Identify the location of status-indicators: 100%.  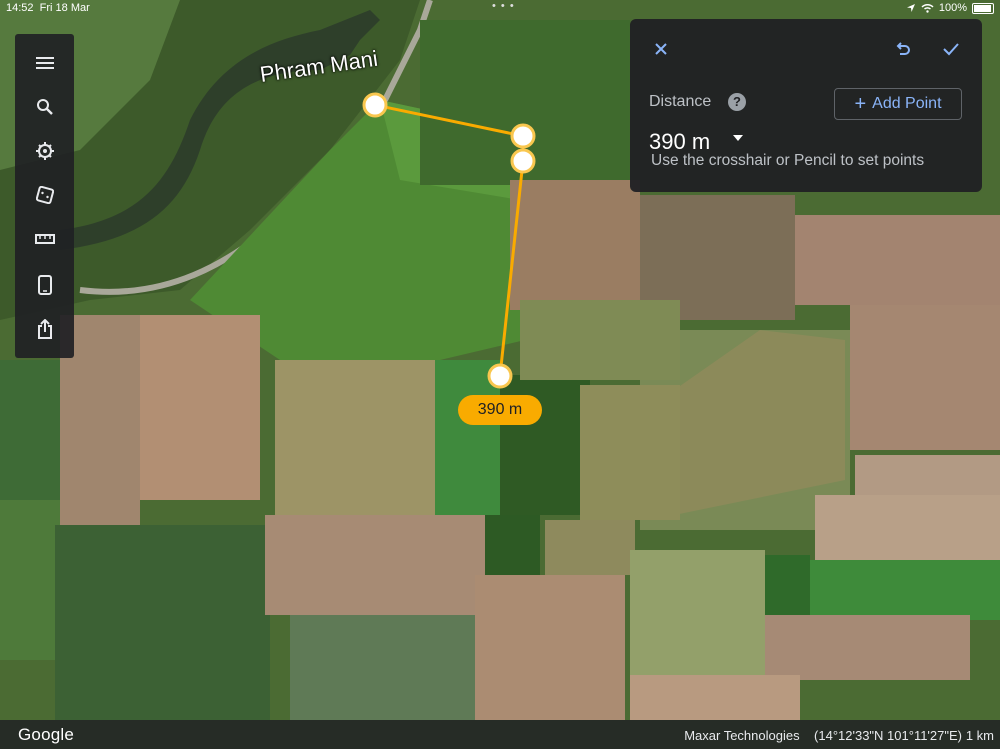
(950, 8).